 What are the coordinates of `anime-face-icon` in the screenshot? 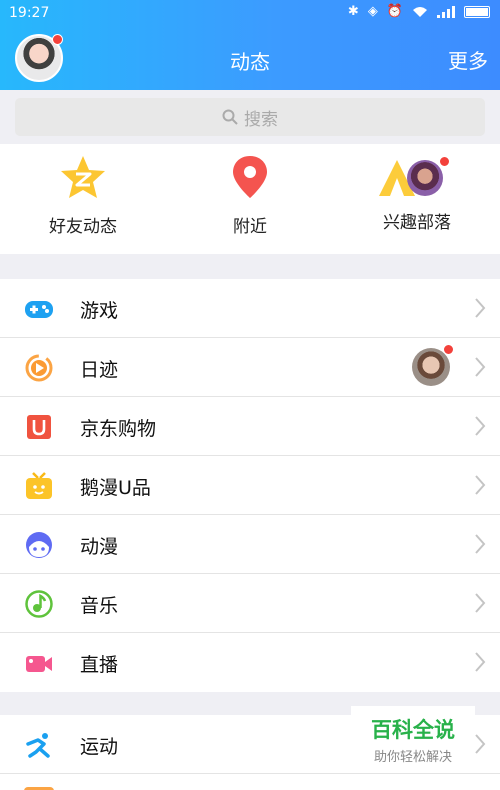 It's located at (39, 545).